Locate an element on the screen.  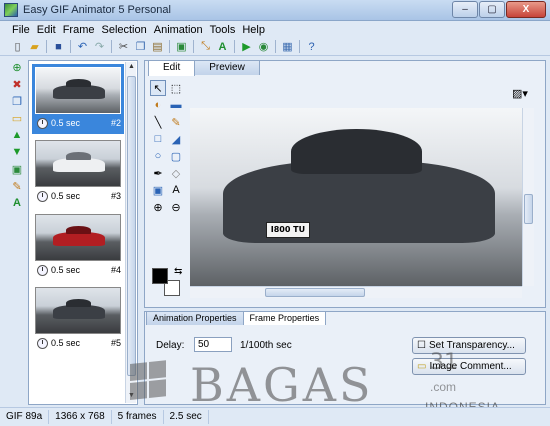
select-rect-icon: ⬚ is located at coordinates (176, 88).